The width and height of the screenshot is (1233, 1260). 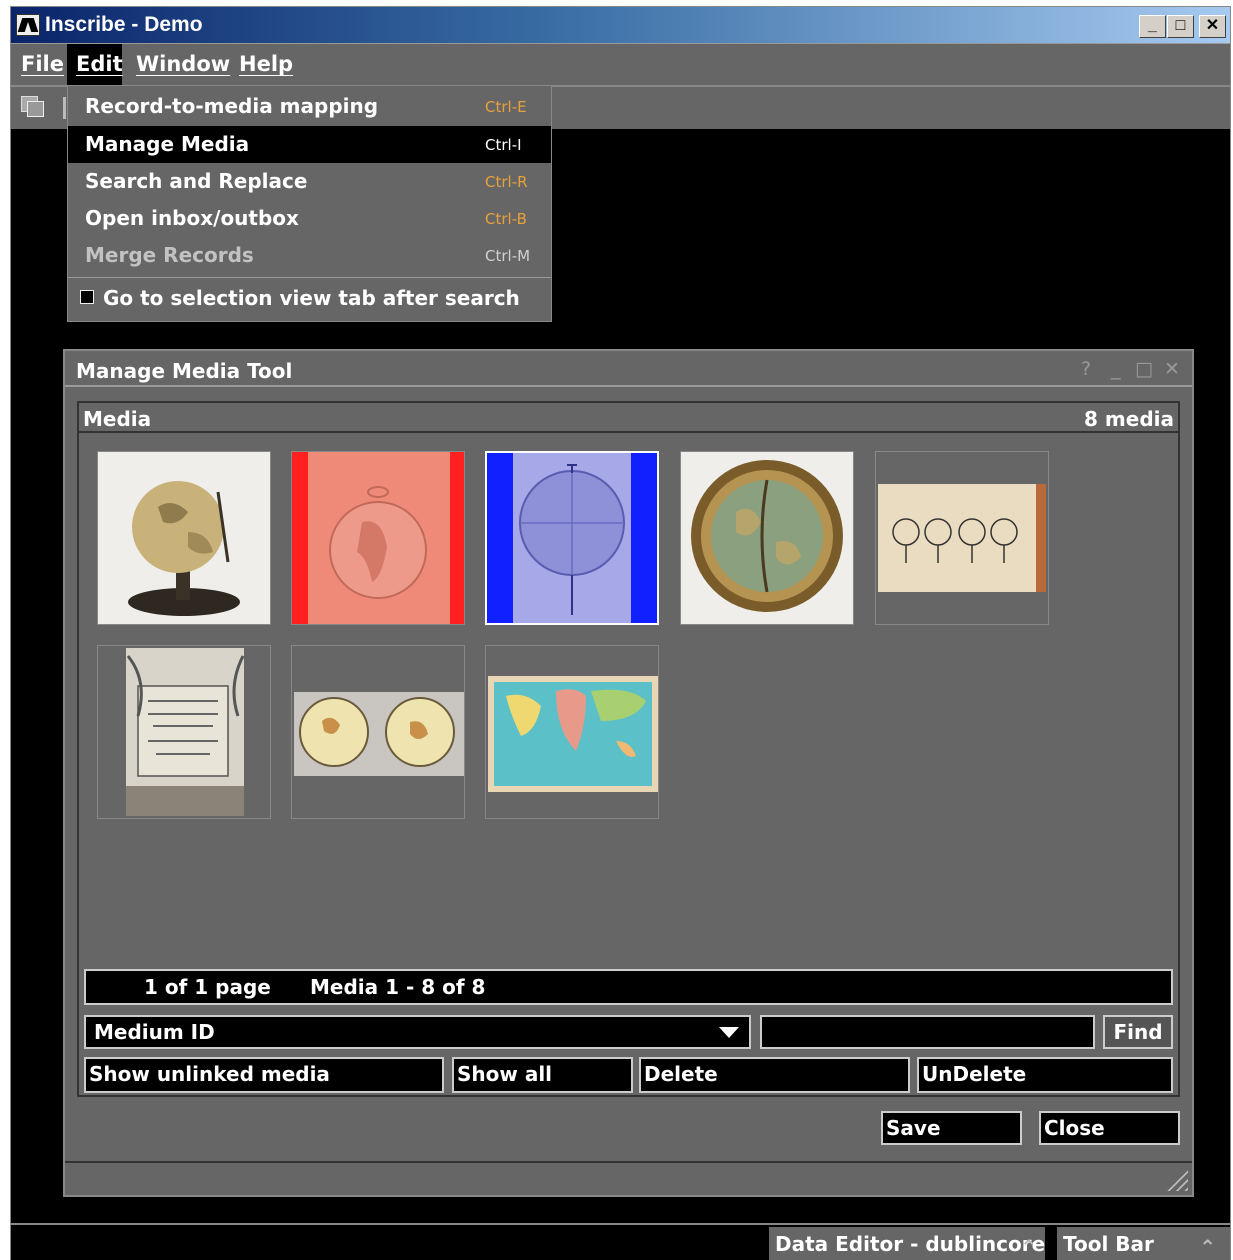 I want to click on button-label: Show unlinked media, so click(x=209, y=1074).